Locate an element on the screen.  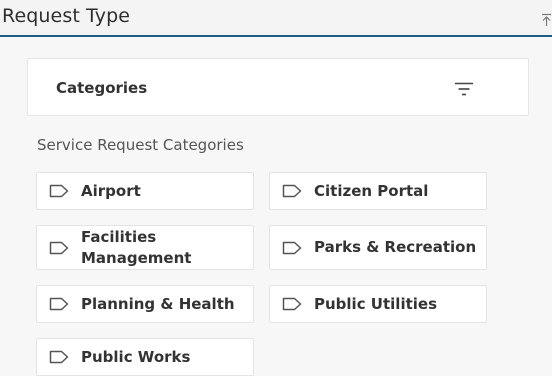
category-tile-facilities-management: Facilities Management is located at coordinates (145, 247).